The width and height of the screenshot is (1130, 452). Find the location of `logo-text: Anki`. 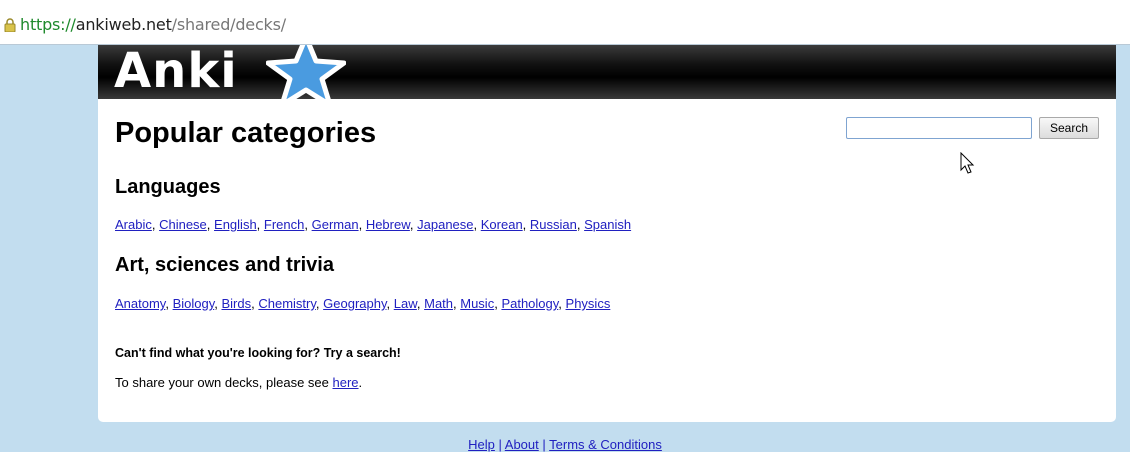

logo-text: Anki is located at coordinates (176, 72).